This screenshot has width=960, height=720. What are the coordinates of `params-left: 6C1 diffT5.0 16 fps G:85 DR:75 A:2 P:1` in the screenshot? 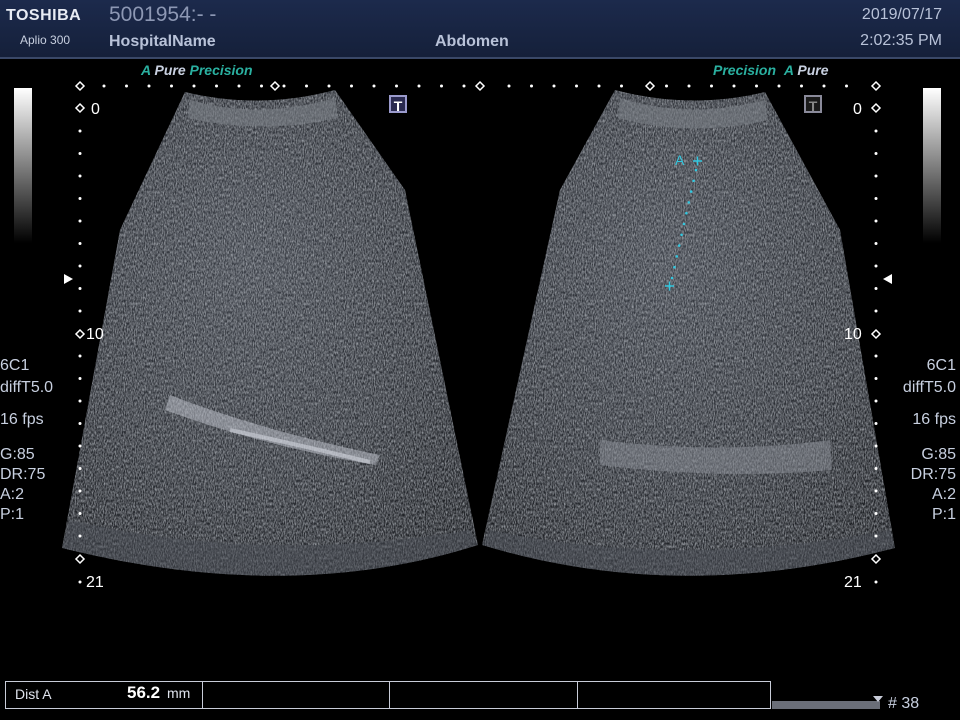 It's located at (26, 440).